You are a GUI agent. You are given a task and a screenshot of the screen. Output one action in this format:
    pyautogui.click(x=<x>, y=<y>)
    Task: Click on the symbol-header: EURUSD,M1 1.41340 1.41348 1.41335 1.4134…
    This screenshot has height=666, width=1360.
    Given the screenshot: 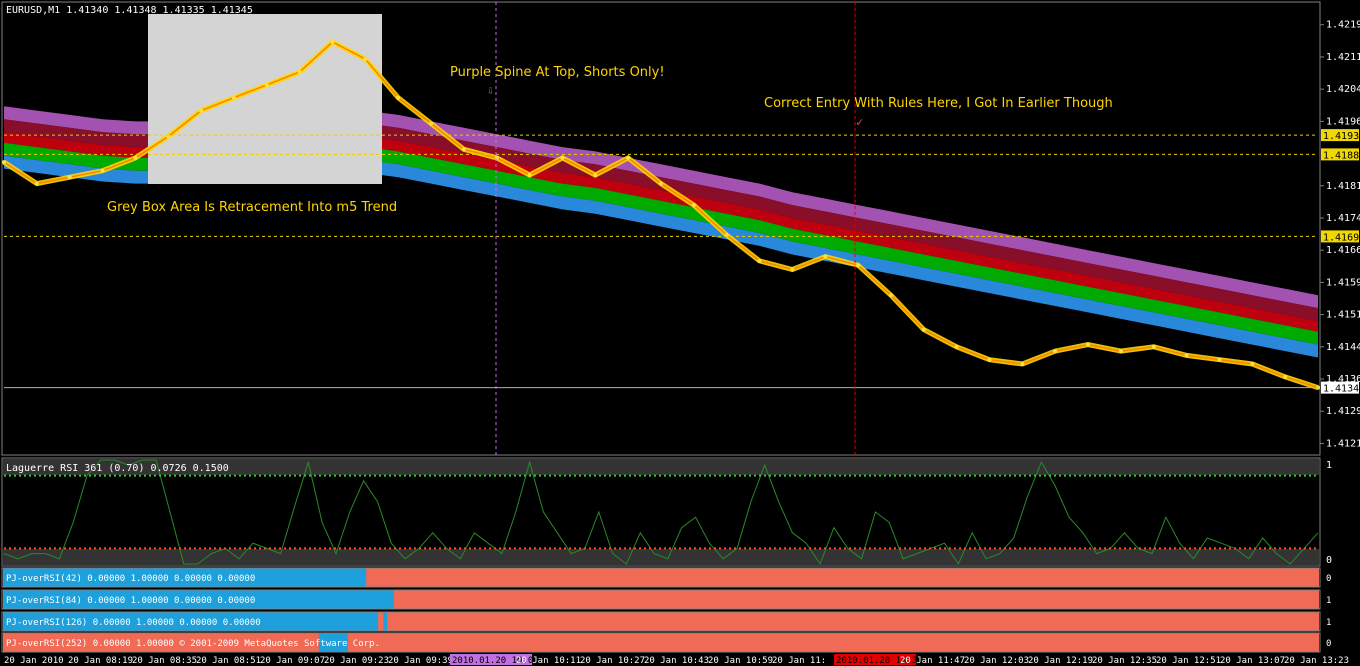 What is the action you would take?
    pyautogui.click(x=129, y=10)
    